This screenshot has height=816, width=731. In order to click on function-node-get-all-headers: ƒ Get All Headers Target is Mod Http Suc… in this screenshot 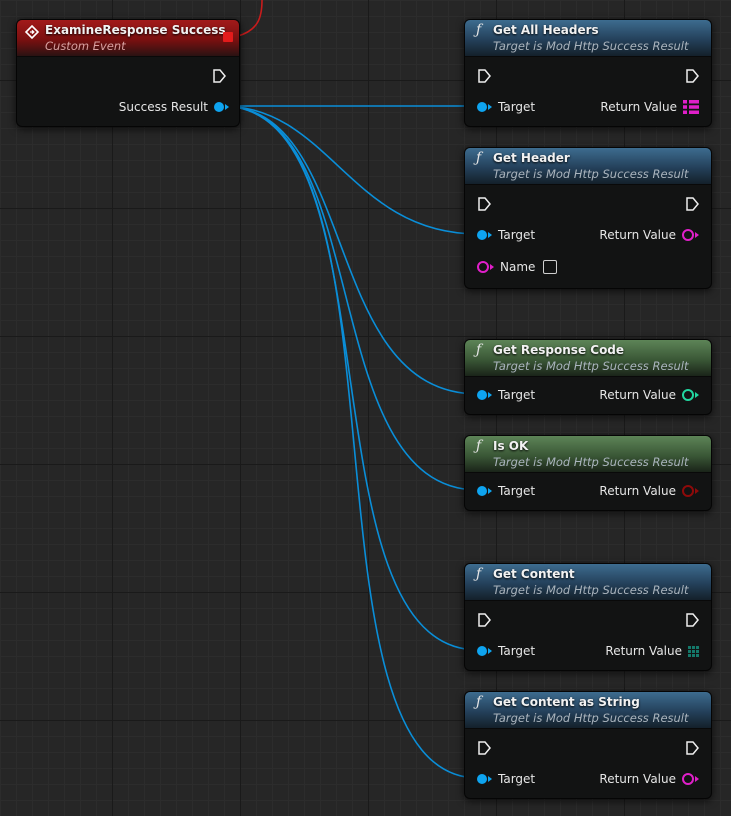, I will do `click(588, 73)`.